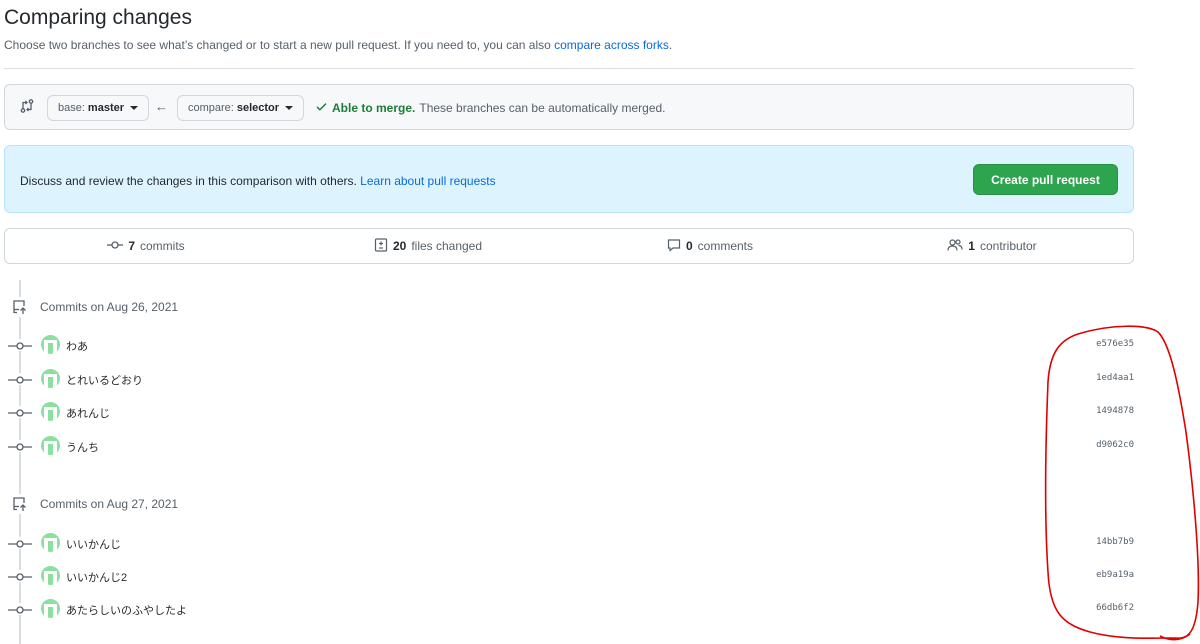 The height and width of the screenshot is (644, 1200). Describe the element at coordinates (689, 246) in the screenshot. I see `comments-count: 0` at that location.